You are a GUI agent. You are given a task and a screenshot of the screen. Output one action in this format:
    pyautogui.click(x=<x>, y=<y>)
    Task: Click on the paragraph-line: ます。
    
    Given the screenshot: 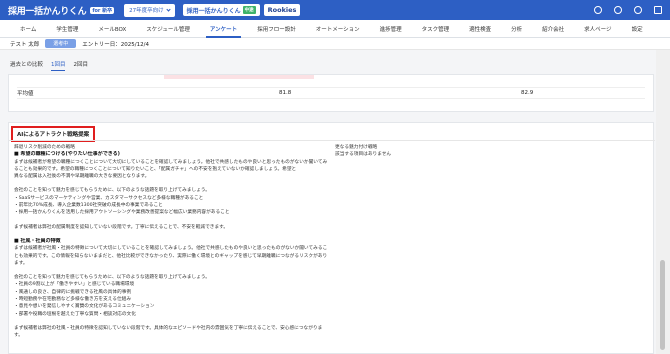 What is the action you would take?
    pyautogui.click(x=21, y=263)
    